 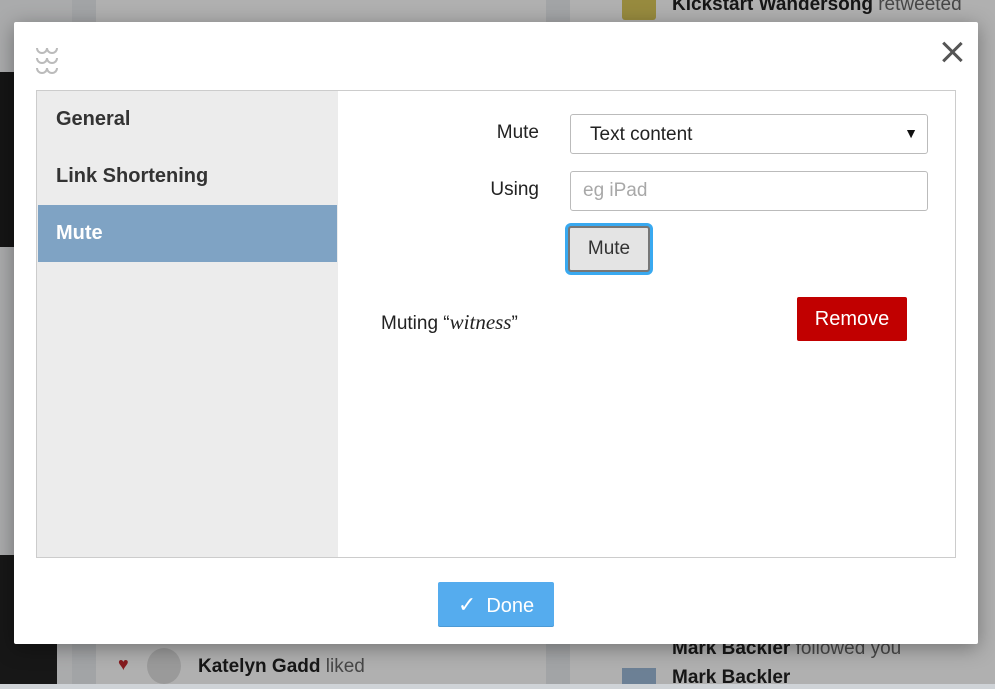 I want to click on sidebar-item-mute: Mute, so click(x=187, y=233).